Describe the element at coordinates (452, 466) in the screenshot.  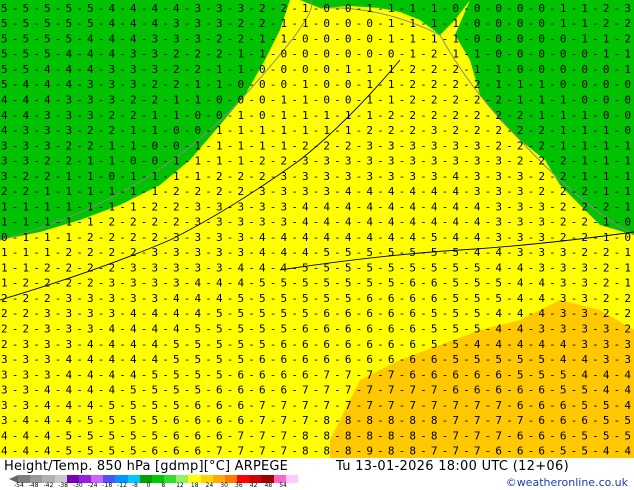
I see `valid-time: Tu 13-01-2026 18:00 UTC (12+06)` at that location.